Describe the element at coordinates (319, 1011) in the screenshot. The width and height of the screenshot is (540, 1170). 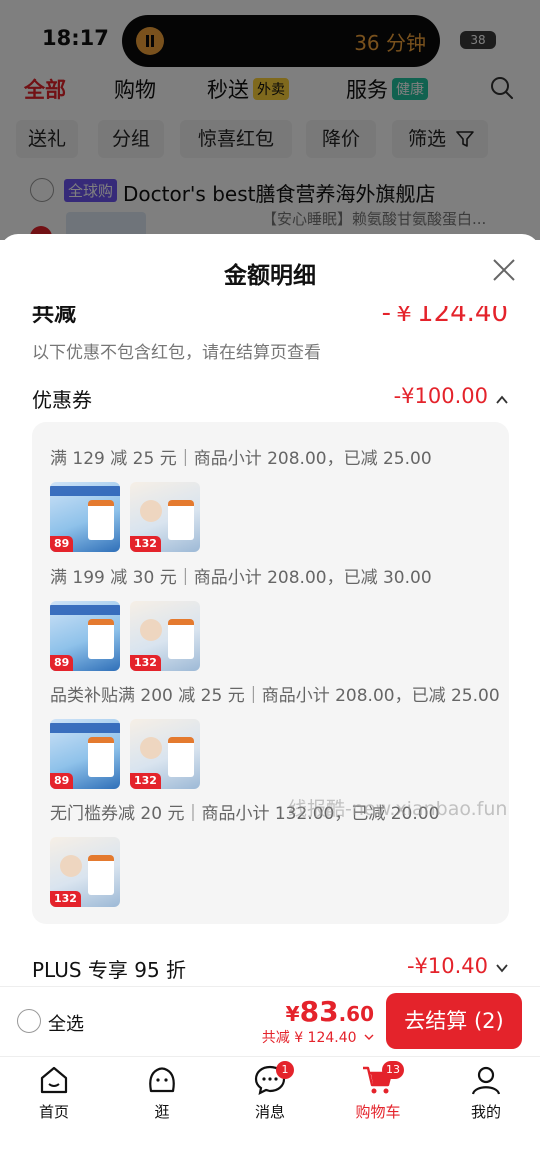
I see `price-integer: 83` at that location.